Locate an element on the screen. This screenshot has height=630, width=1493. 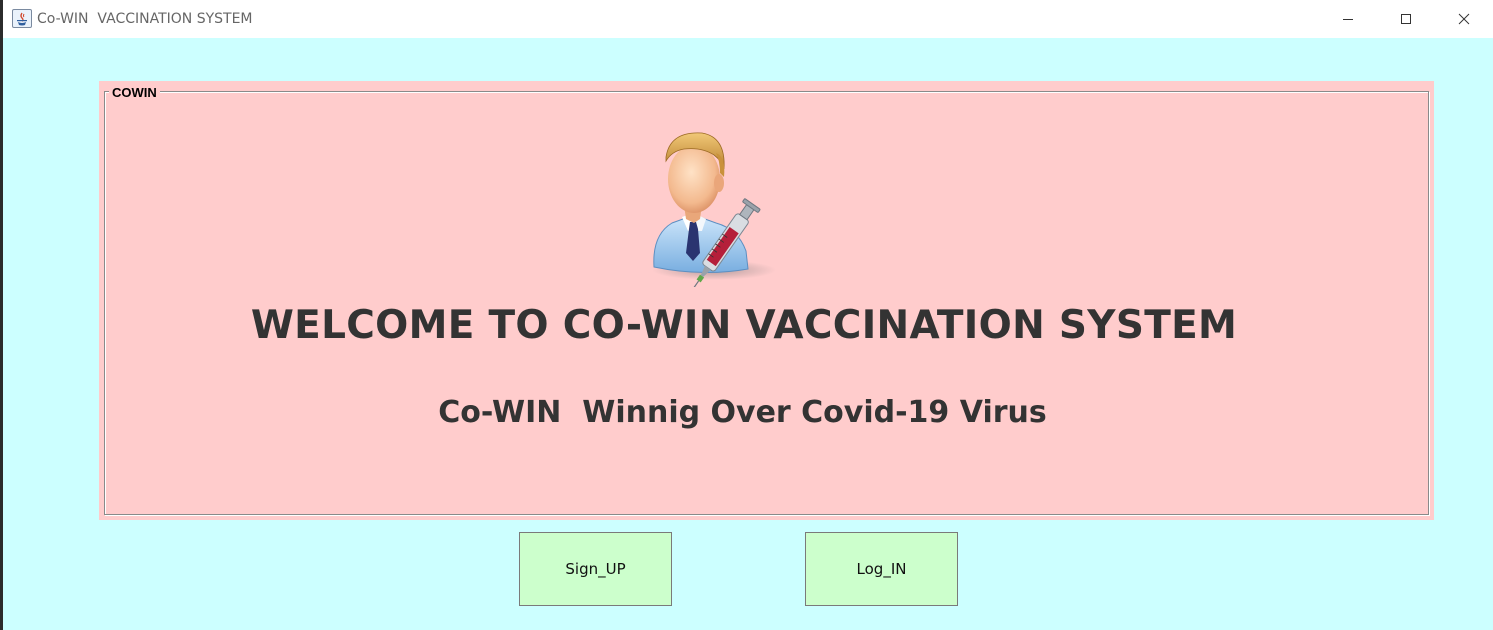
title-bar: Co-WIN VACCINATION SYSTEM is located at coordinates (748, 19).